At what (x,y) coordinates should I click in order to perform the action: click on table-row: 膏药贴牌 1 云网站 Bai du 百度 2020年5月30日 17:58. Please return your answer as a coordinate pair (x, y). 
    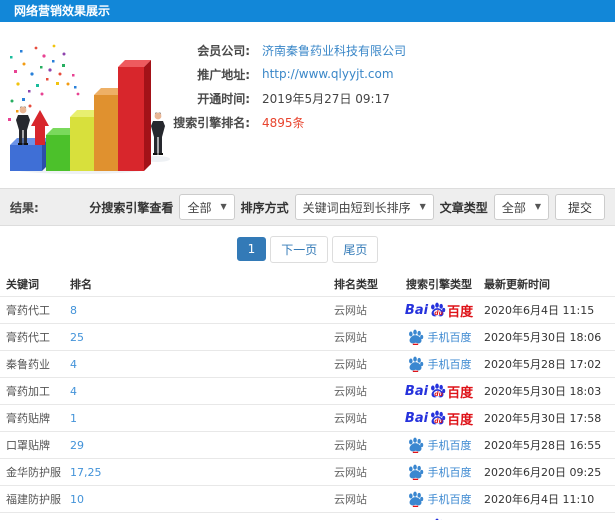
    Looking at the image, I should click on (307, 417).